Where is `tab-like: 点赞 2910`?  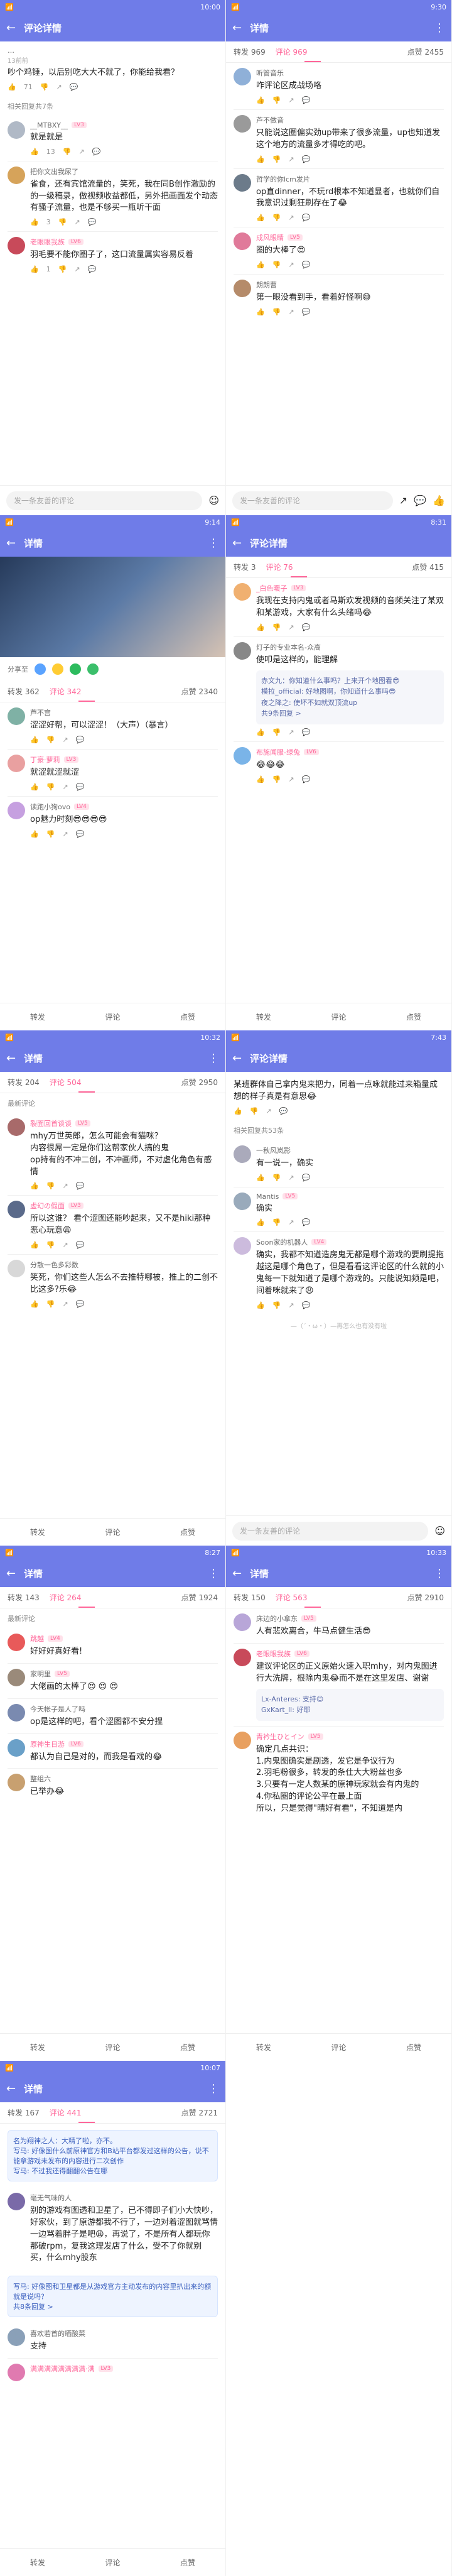
tab-like: 点赞 2910 is located at coordinates (426, 1597).